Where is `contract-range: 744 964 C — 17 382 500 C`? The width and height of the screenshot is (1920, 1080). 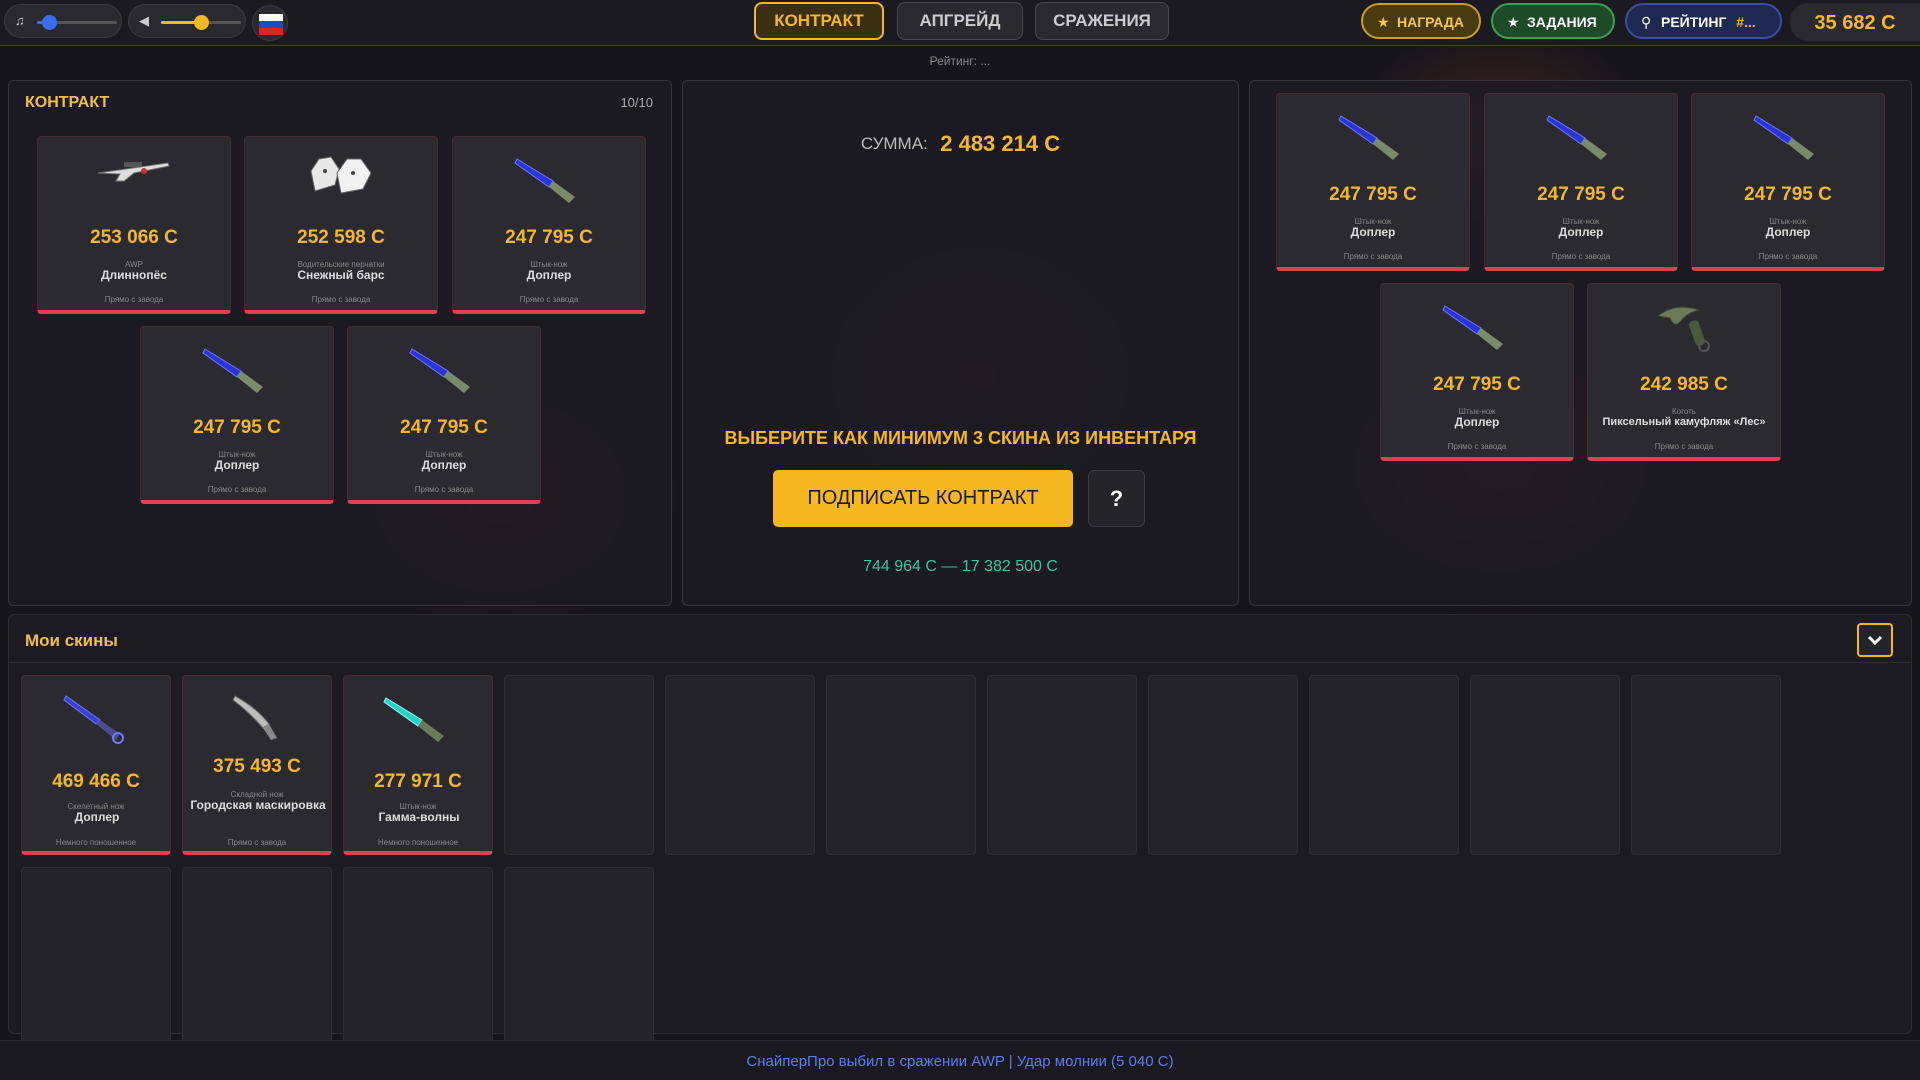
contract-range: 744 964 C — 17 382 500 C is located at coordinates (960, 566).